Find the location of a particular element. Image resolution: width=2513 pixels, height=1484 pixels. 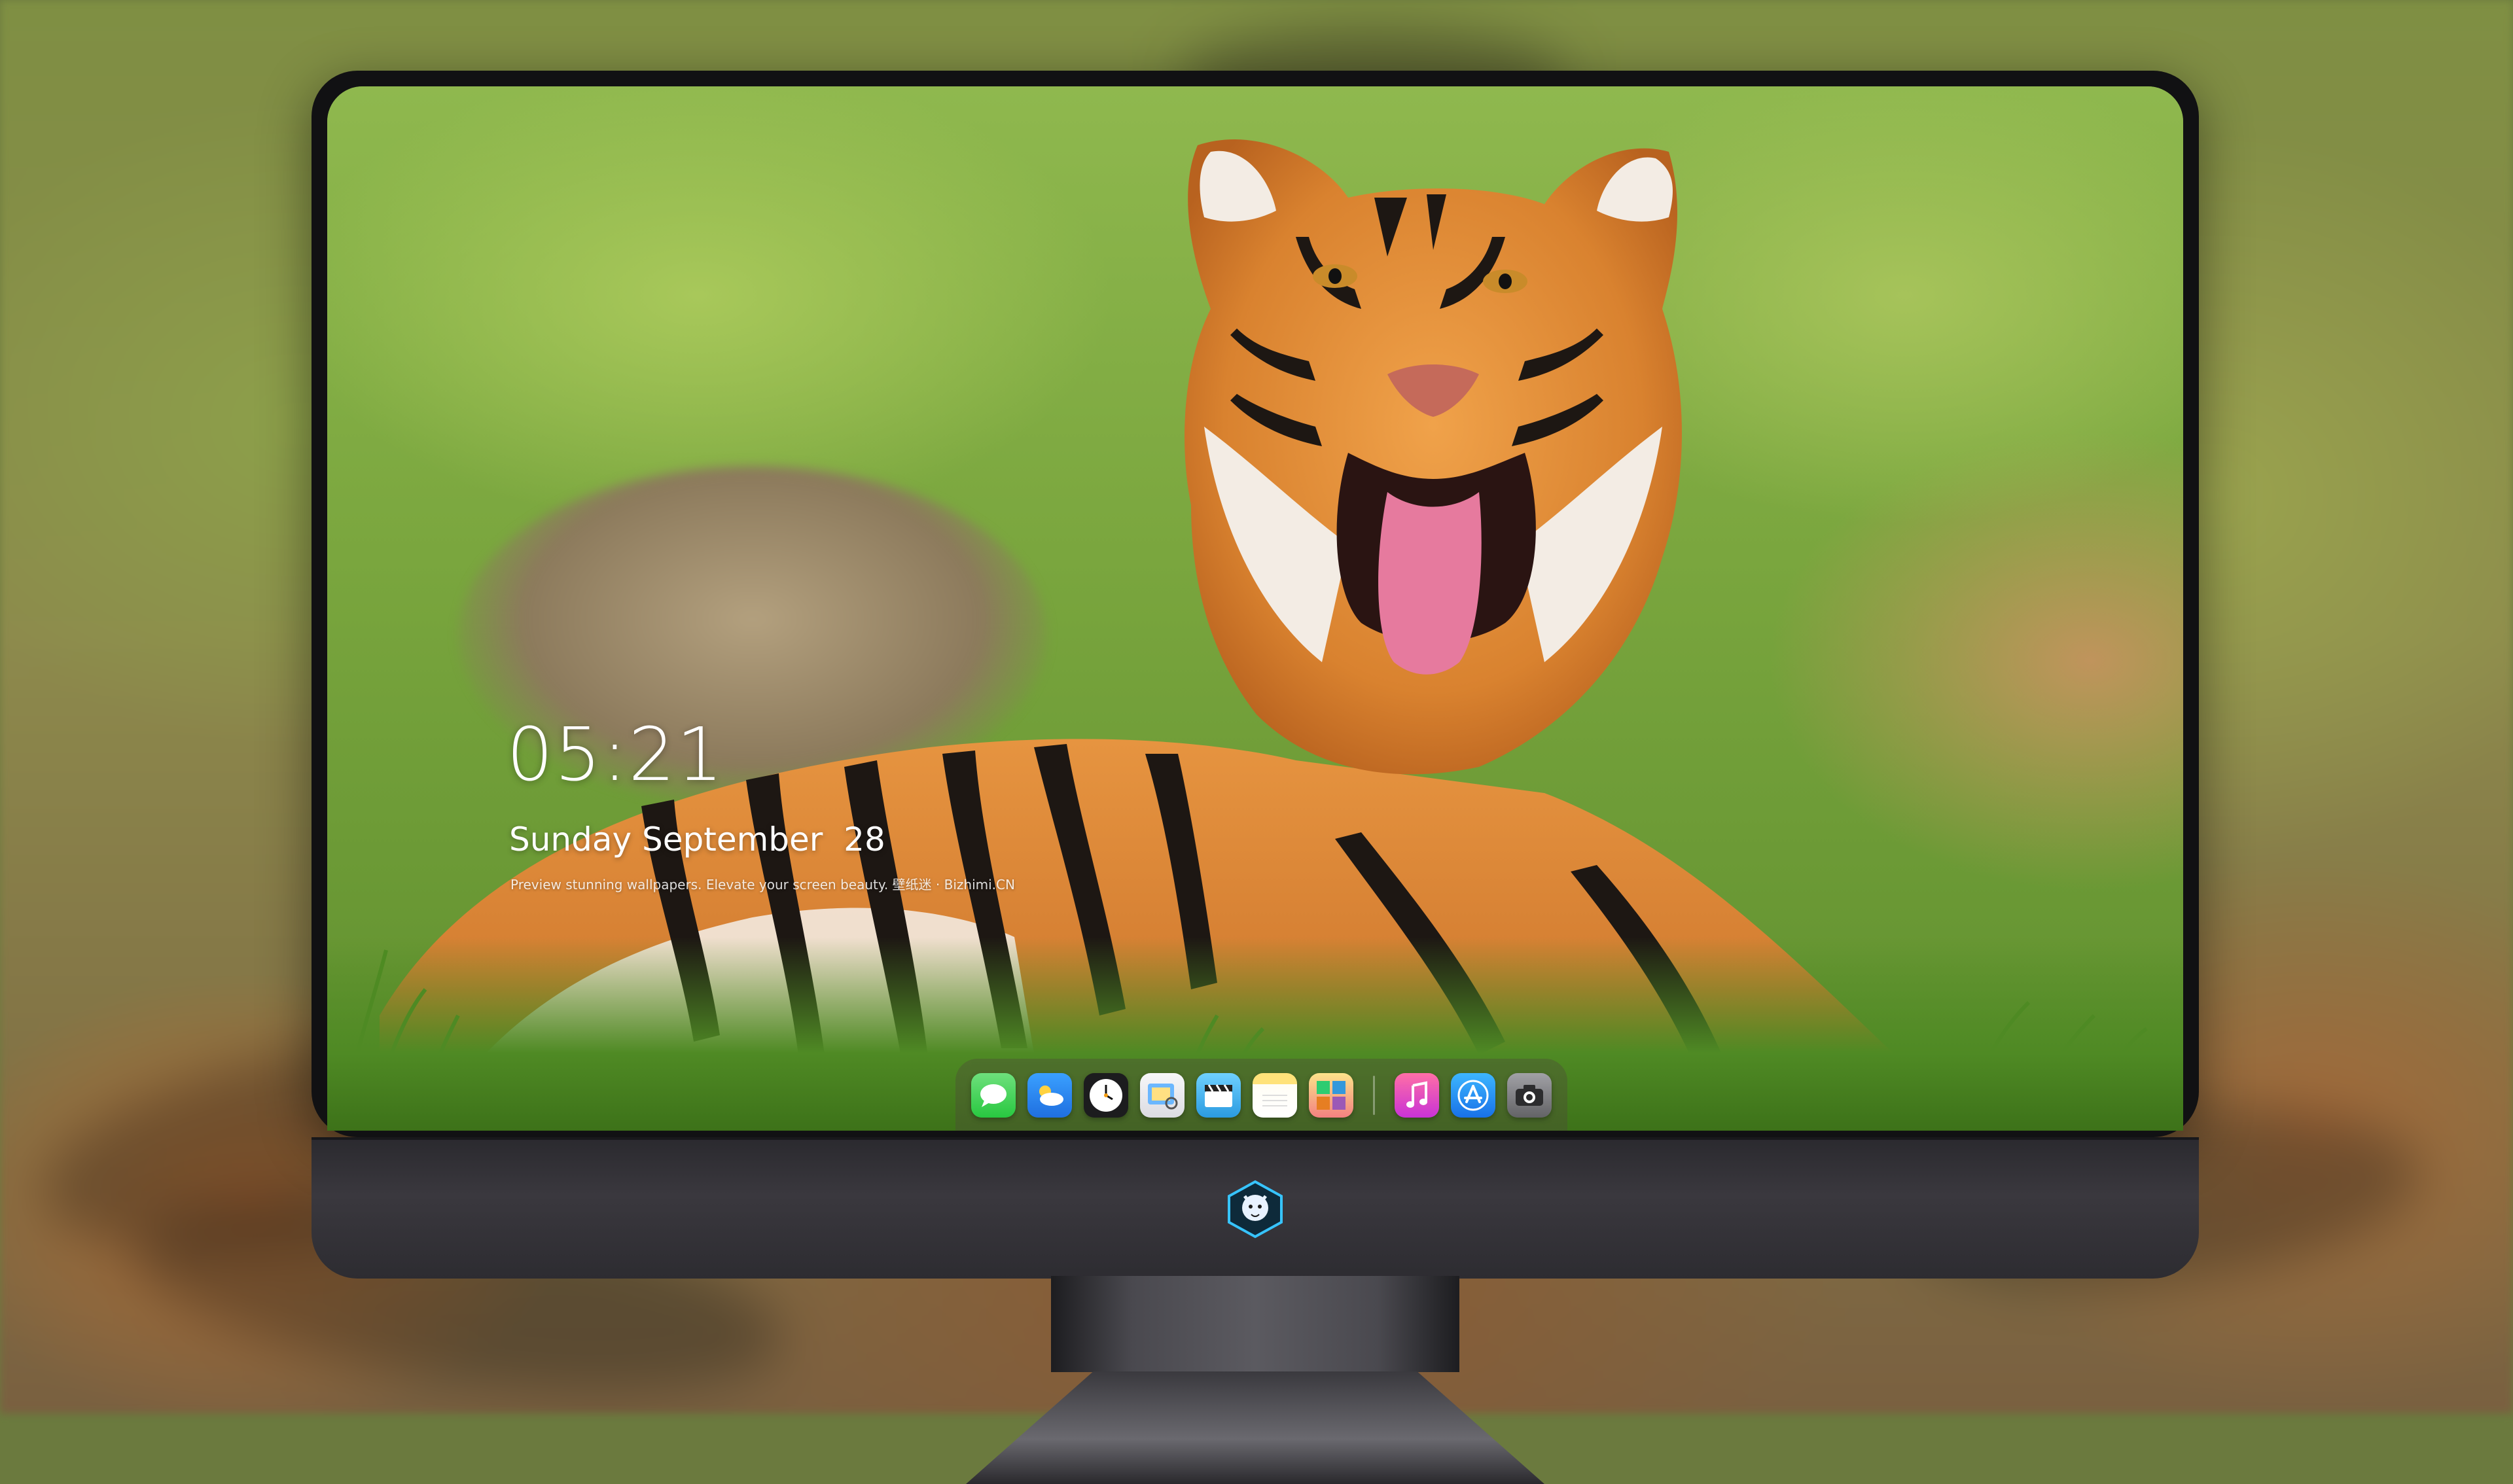

music-icon is located at coordinates (1417, 1095).